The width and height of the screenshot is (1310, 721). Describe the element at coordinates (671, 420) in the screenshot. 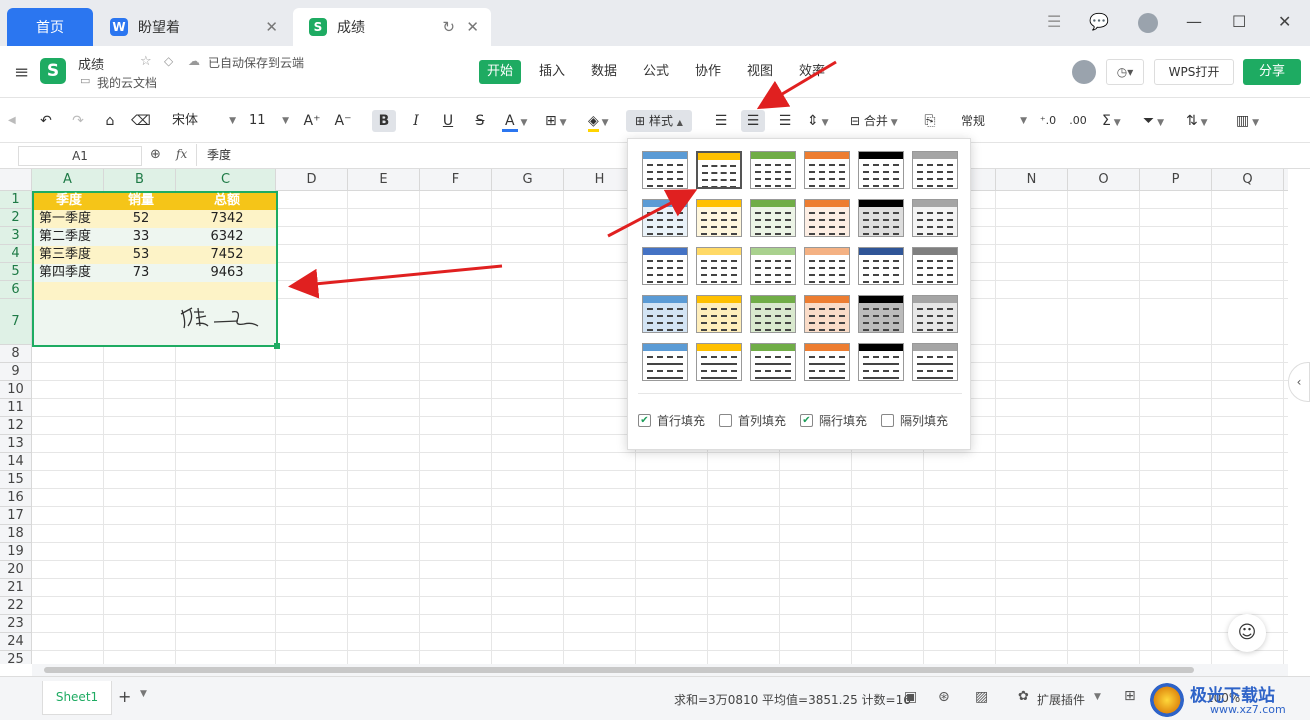

I see `first-row-fill-checkbox: ✔ 首行填充` at that location.